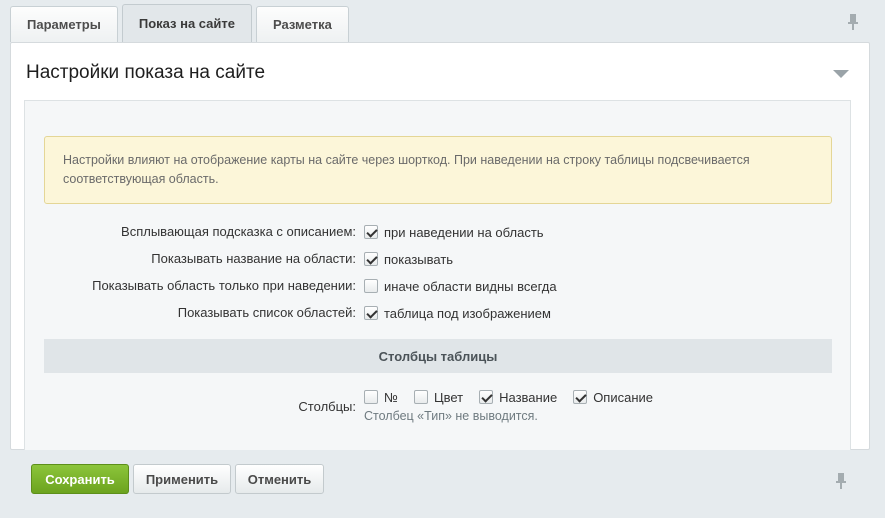 Image resolution: width=885 pixels, height=518 pixels. I want to click on chevron-down-icon, so click(841, 74).